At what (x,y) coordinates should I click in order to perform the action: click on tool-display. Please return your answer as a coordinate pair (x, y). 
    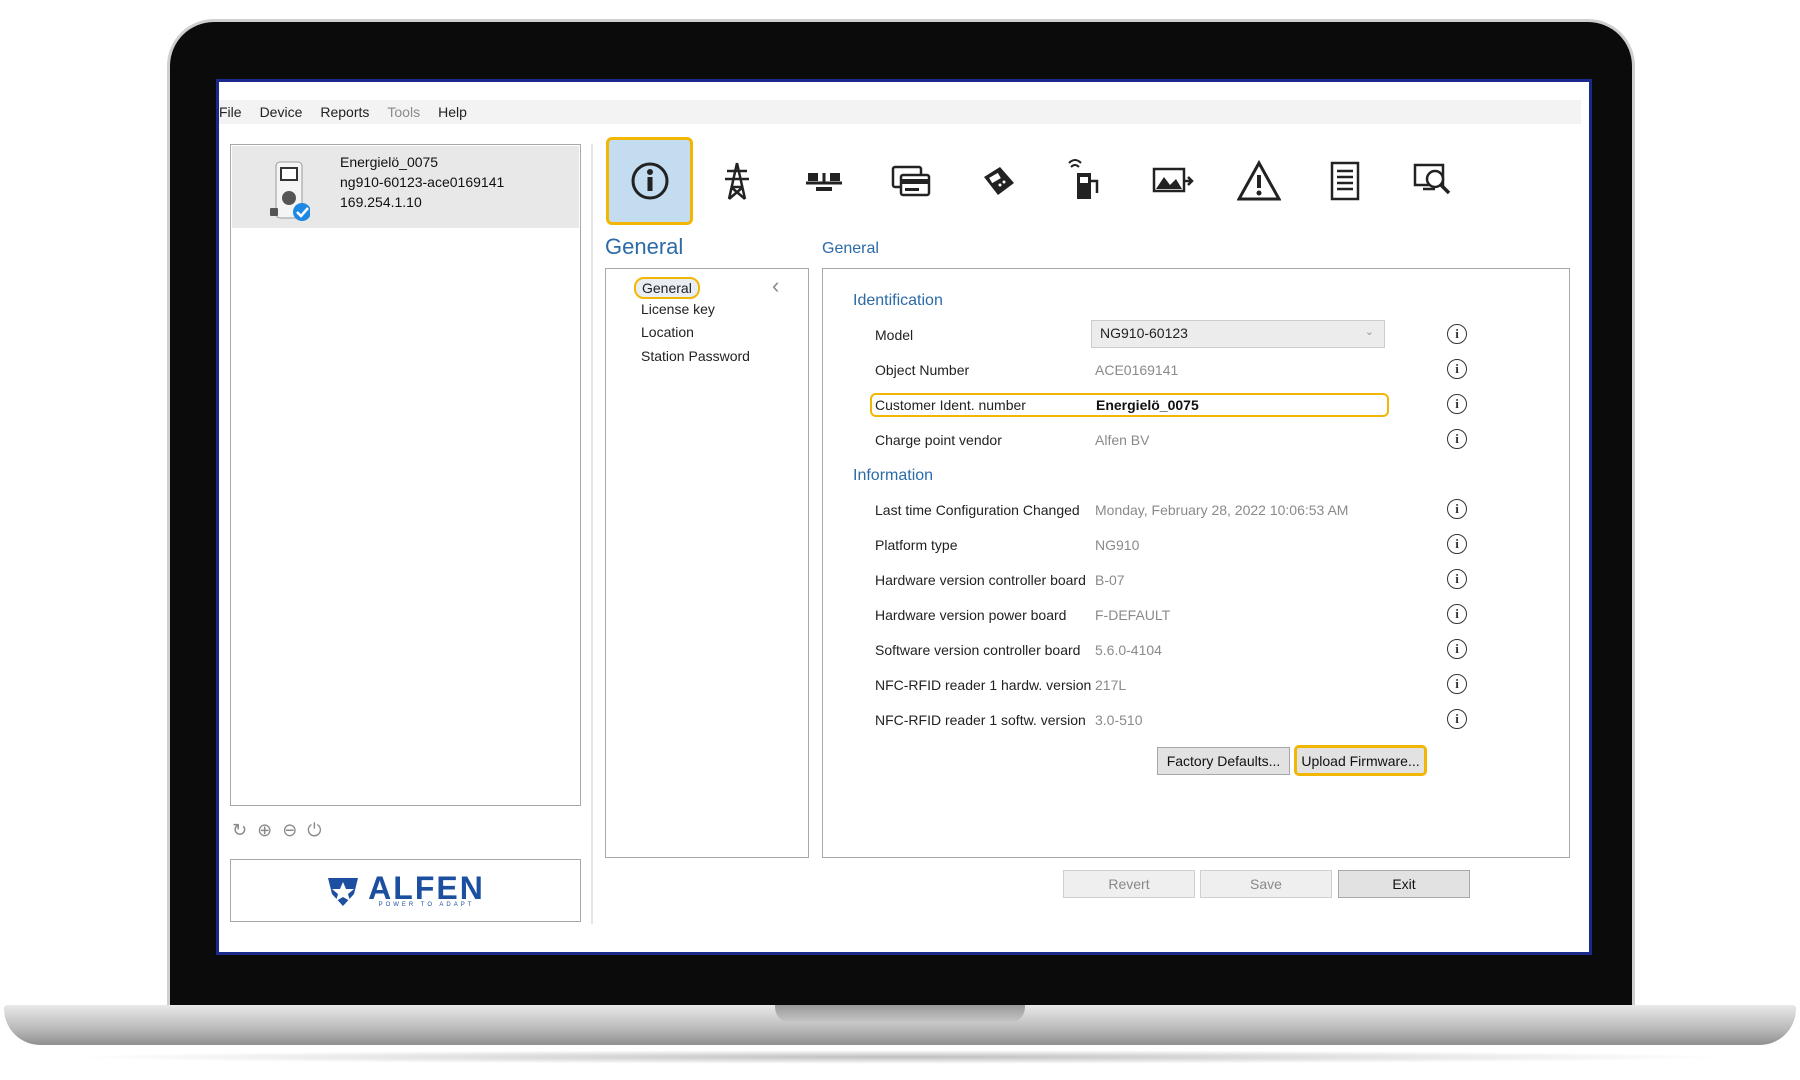
    Looking at the image, I should click on (1171, 181).